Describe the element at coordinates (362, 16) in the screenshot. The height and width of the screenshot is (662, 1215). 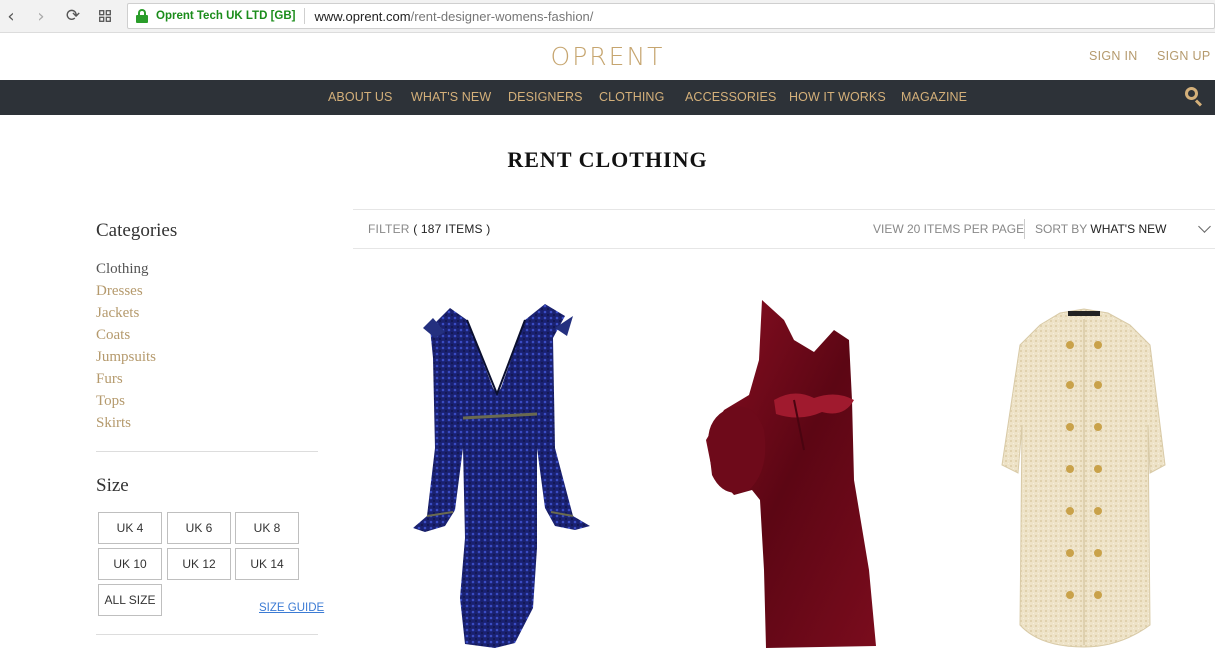
I see `url-host: www.oprent.com` at that location.